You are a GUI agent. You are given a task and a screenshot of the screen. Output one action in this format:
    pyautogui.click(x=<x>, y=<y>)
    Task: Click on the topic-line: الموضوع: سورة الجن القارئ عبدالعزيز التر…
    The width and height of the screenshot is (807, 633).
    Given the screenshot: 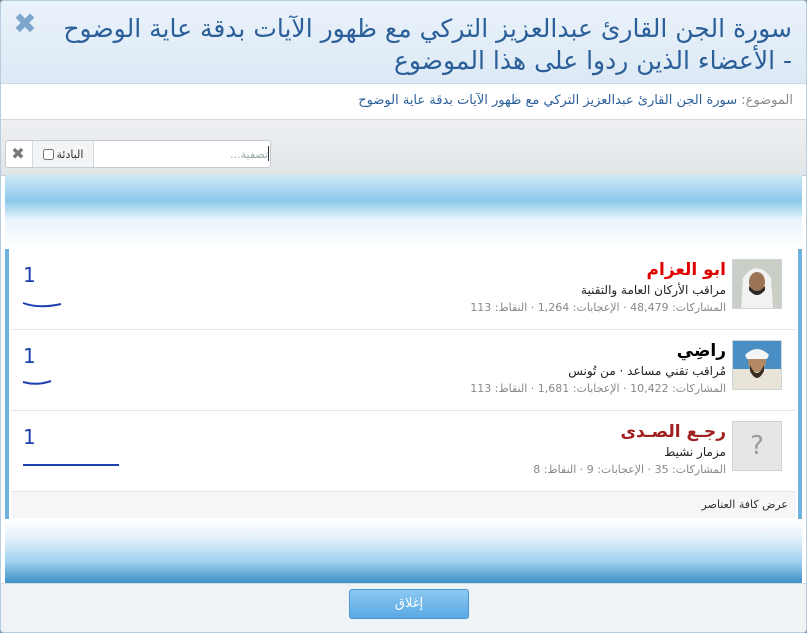 What is the action you would take?
    pyautogui.click(x=403, y=100)
    